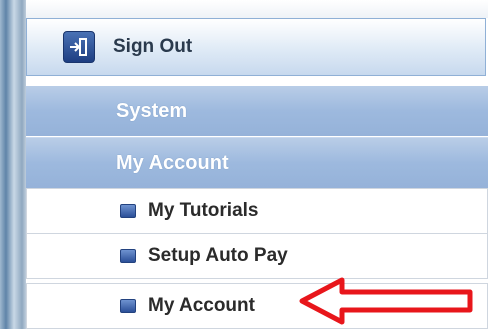 Image resolution: width=488 pixels, height=329 pixels. I want to click on sign-out-icon, so click(79, 47).